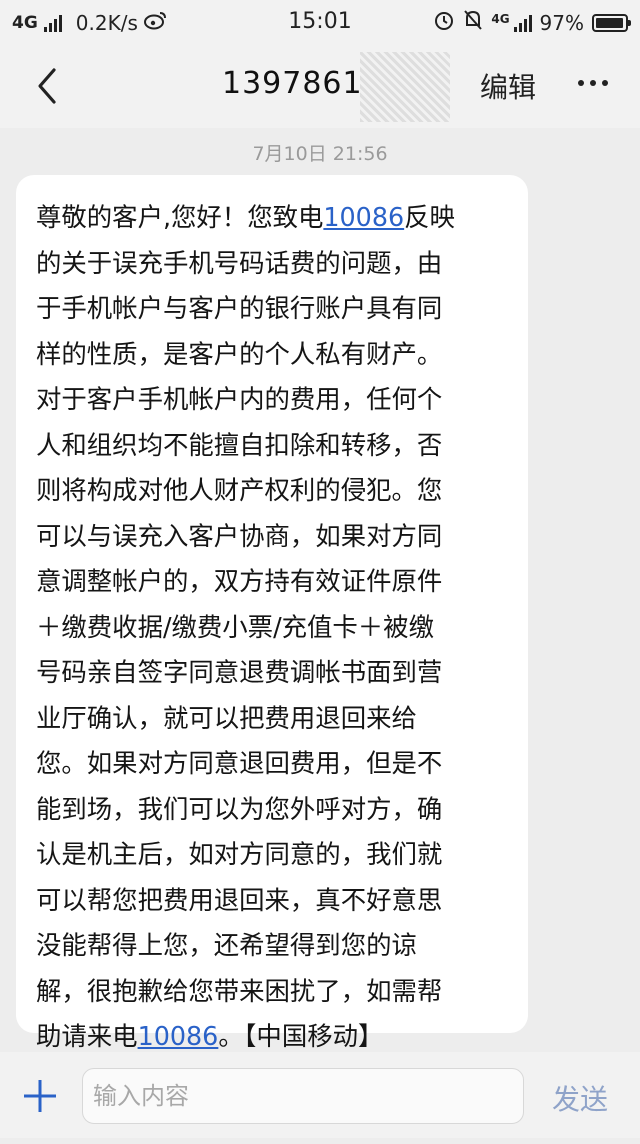 The image size is (640, 1144). Describe the element at coordinates (239, 808) in the screenshot. I see `message-text-segment: 能到场，我们可以为您外呼对方，确` at that location.